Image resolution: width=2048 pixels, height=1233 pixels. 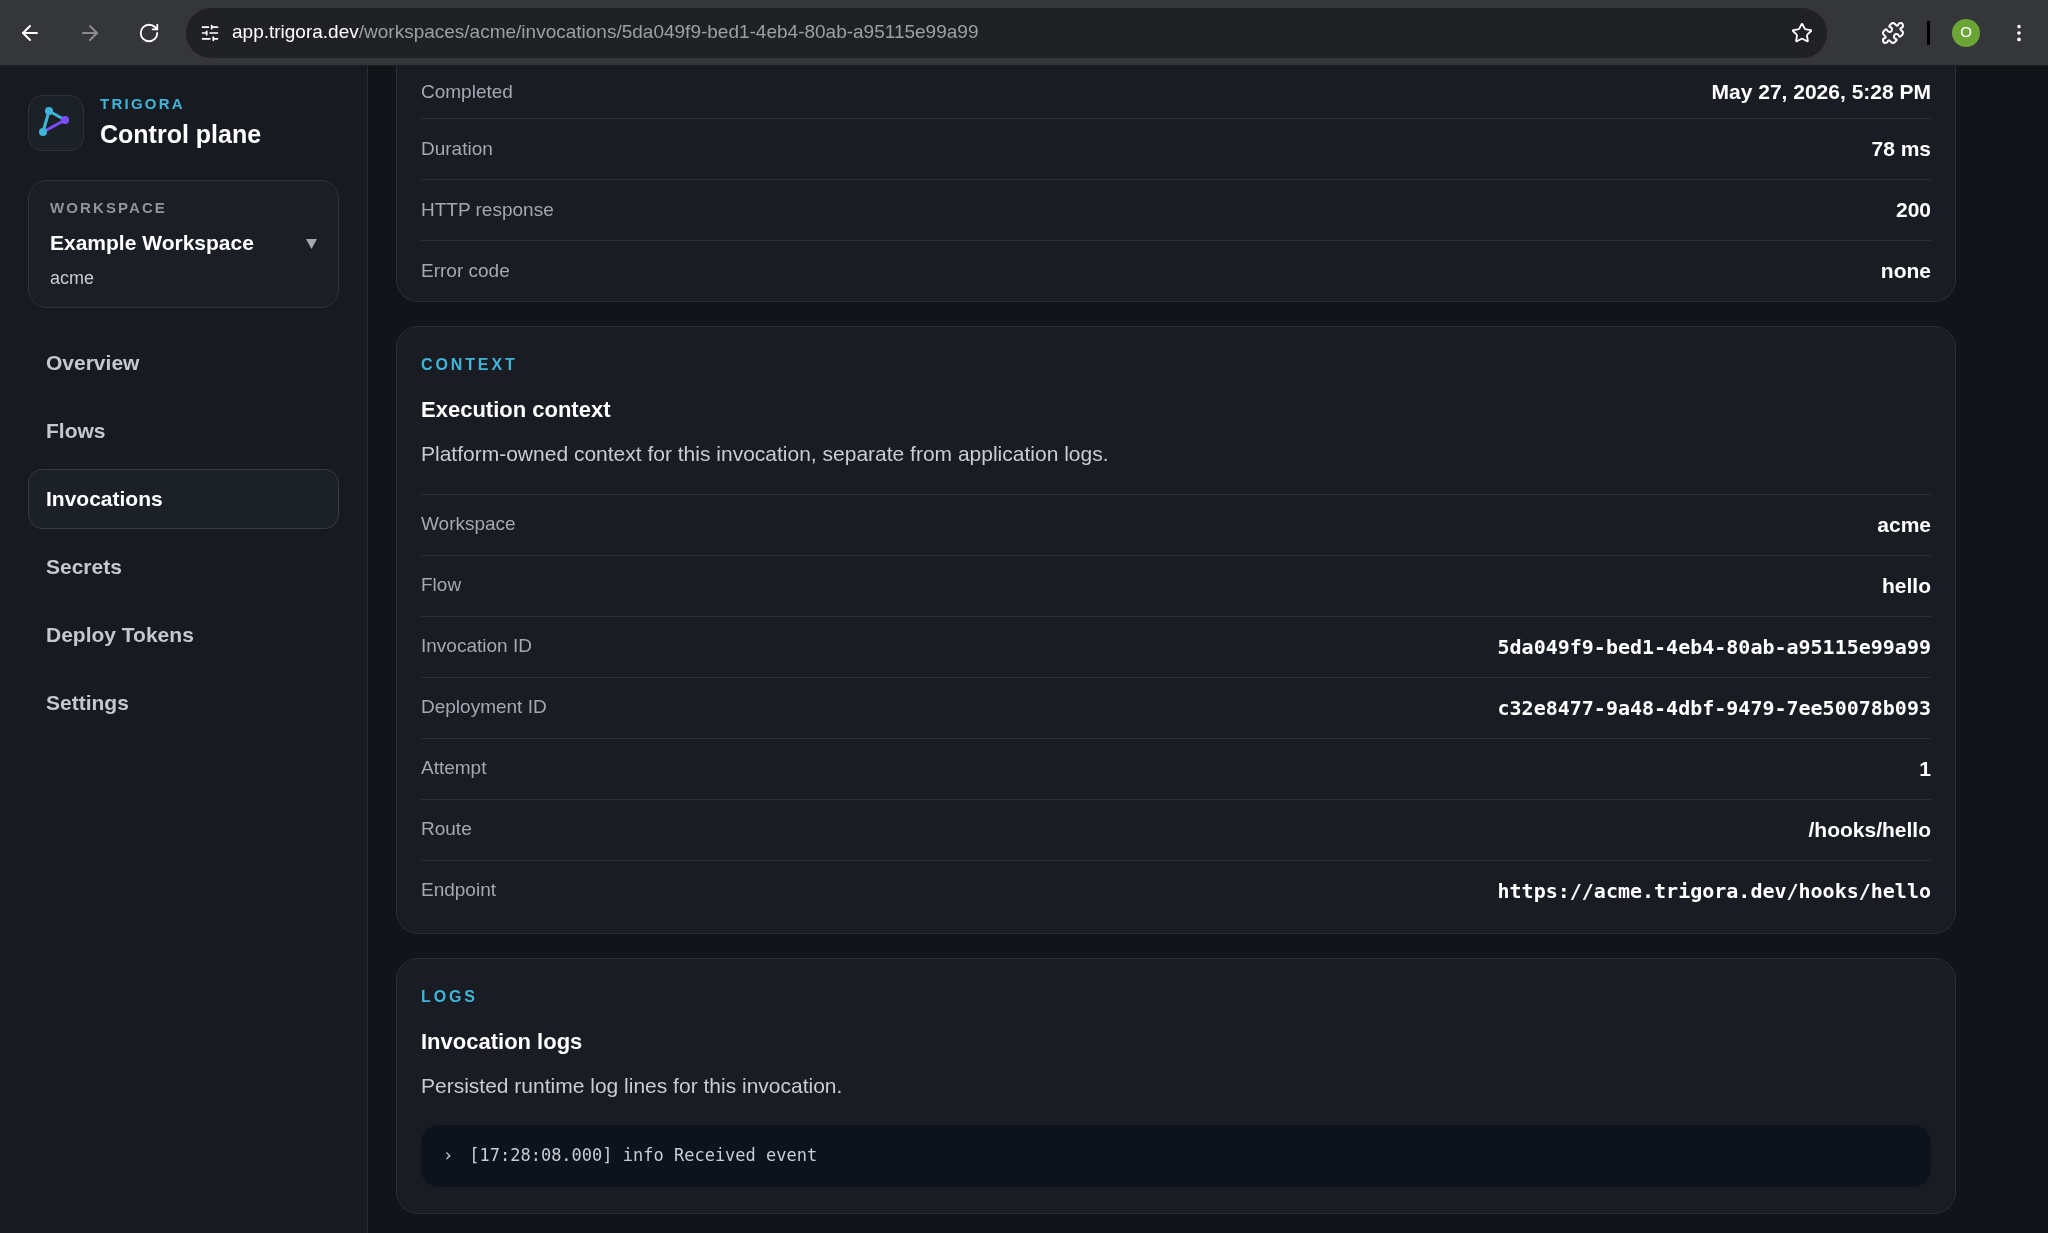 I want to click on nav-item: Settings, so click(x=183, y=703).